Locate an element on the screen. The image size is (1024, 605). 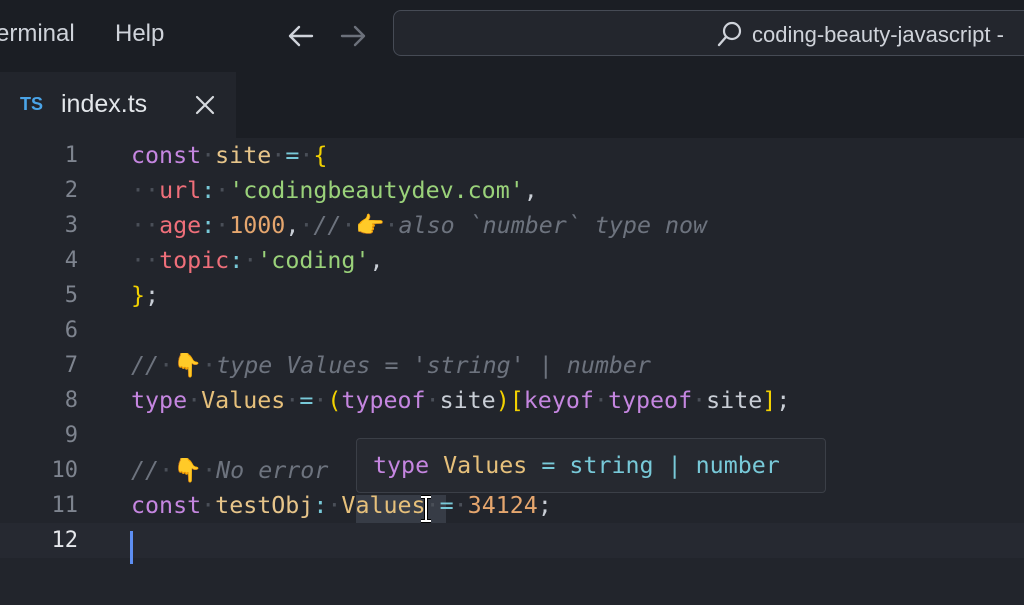
command-center-search: coding-beauty-javascript - is located at coordinates (708, 33).